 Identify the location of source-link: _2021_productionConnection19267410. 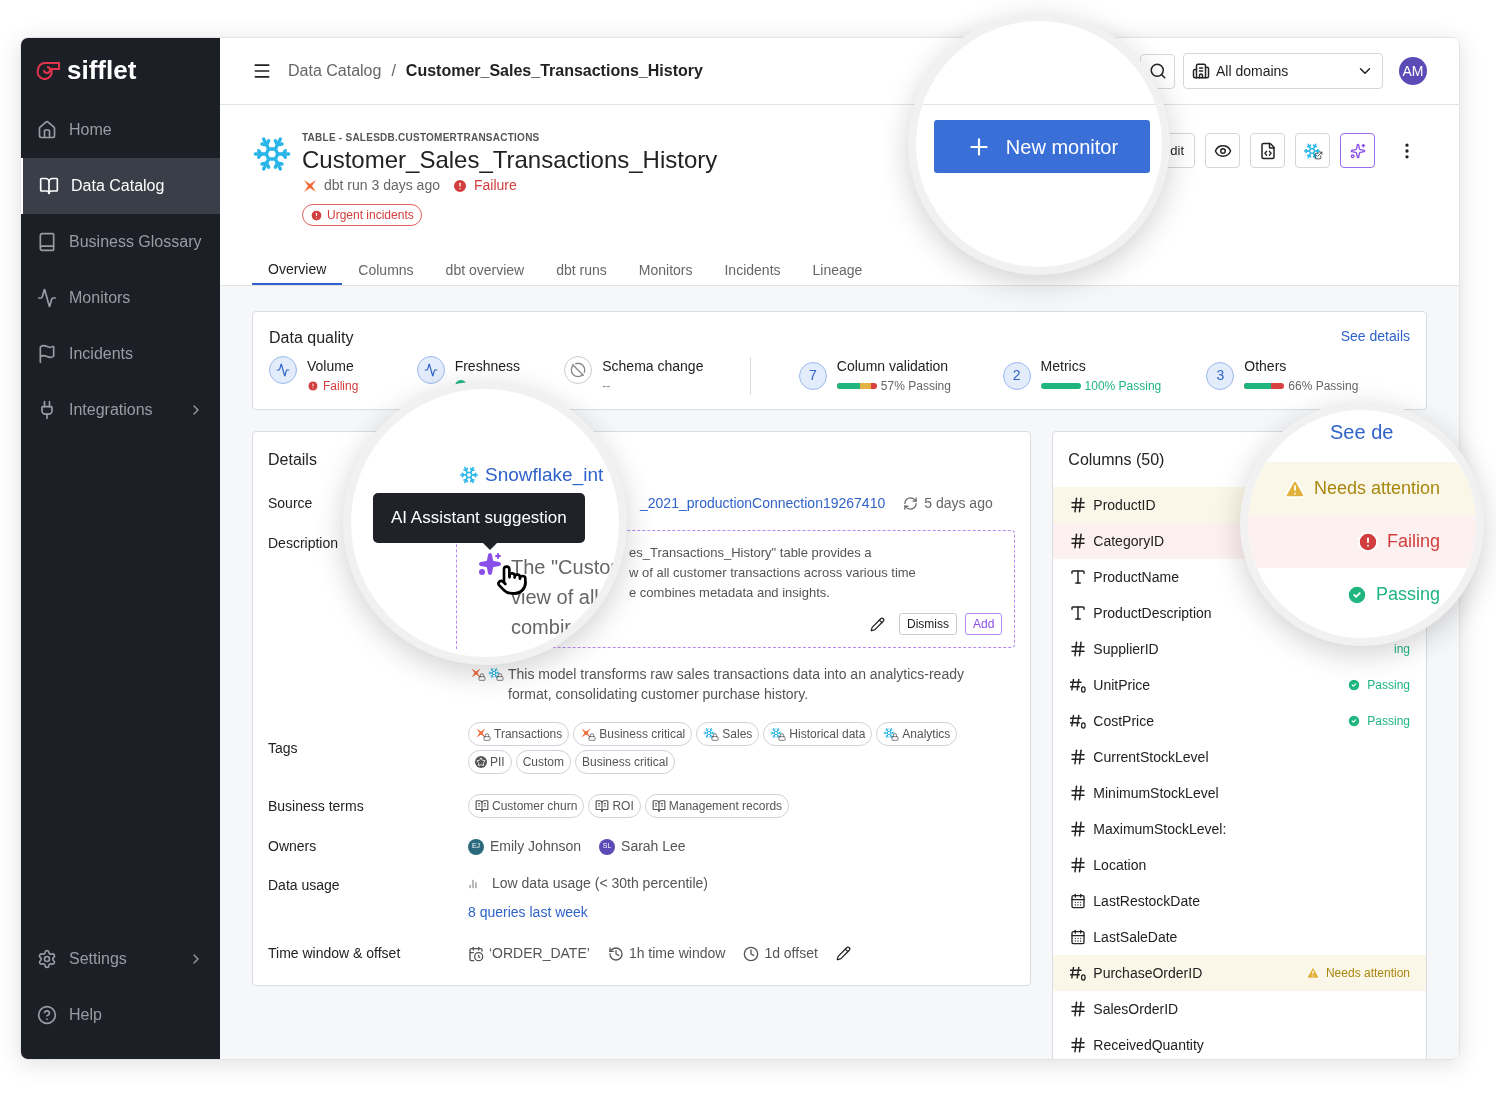
(763, 503).